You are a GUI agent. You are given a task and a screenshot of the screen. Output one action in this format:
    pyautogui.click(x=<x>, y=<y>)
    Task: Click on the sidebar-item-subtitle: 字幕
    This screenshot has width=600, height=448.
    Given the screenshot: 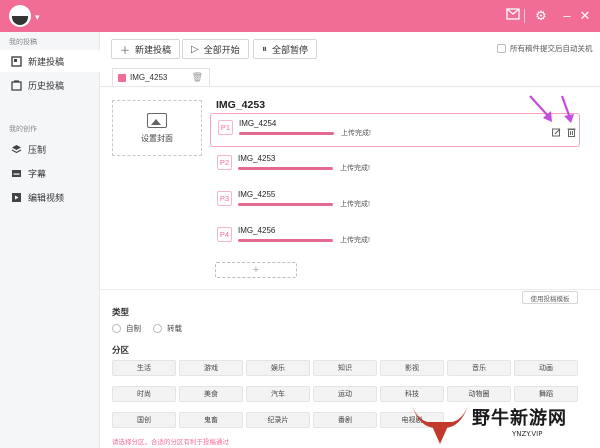 What is the action you would take?
    pyautogui.click(x=50, y=173)
    